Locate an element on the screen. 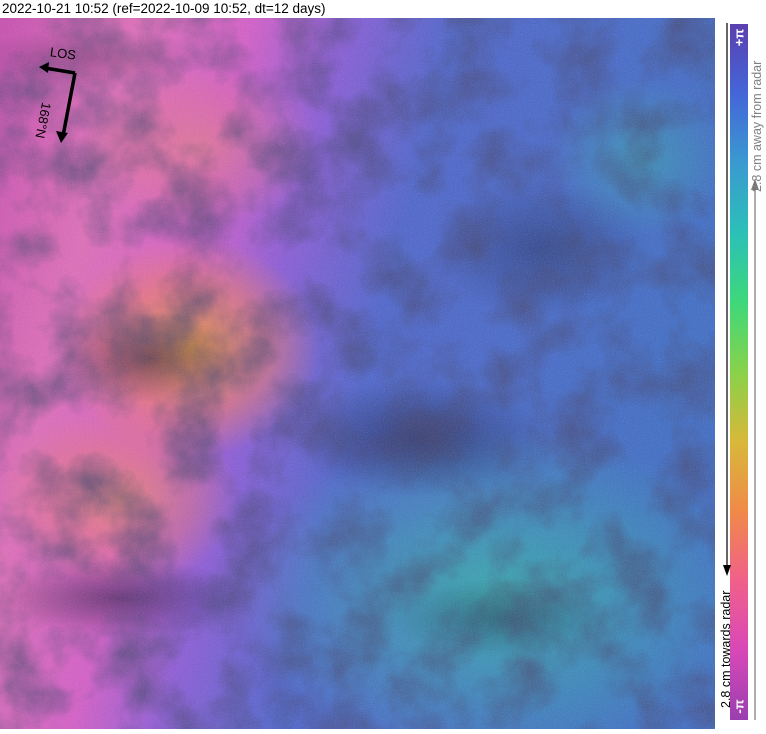 This screenshot has width=766, height=734. los-arrow-icon is located at coordinates (44, 67).